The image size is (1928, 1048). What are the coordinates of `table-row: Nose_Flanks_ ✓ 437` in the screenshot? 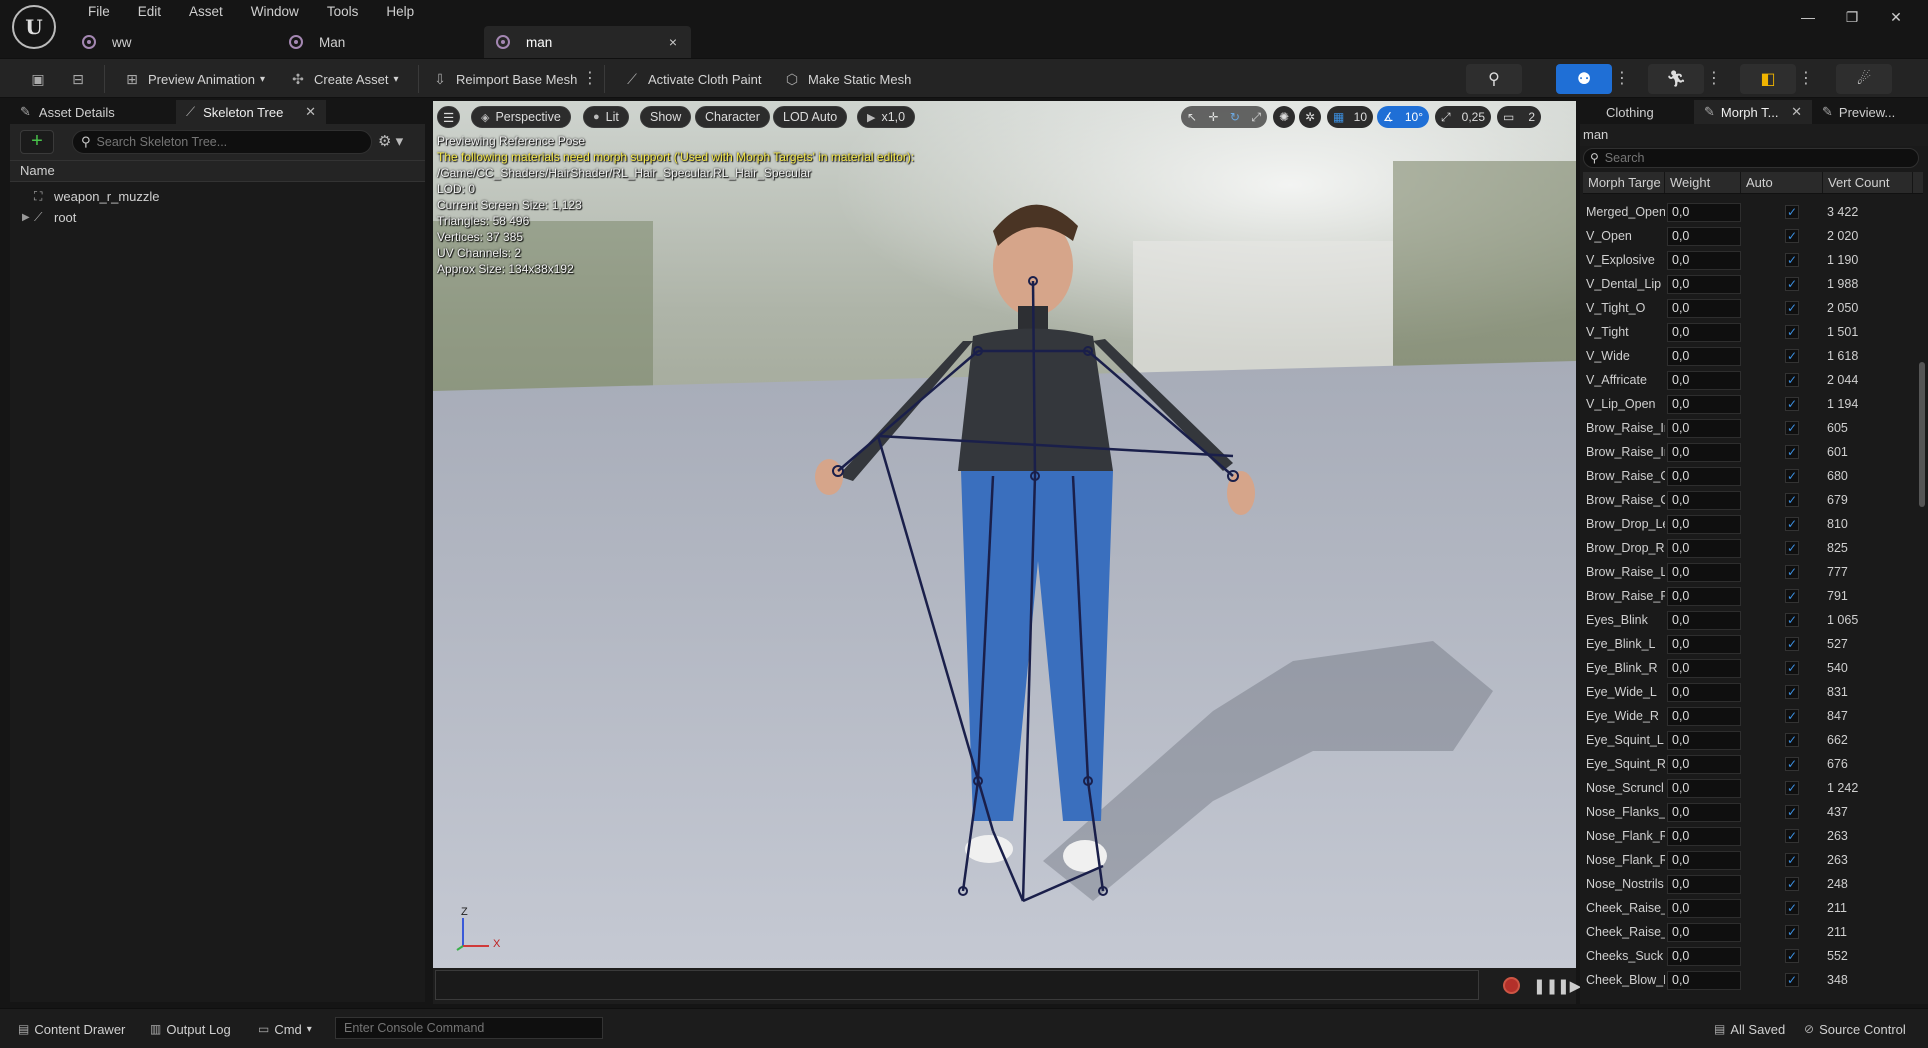 It's located at (1753, 812).